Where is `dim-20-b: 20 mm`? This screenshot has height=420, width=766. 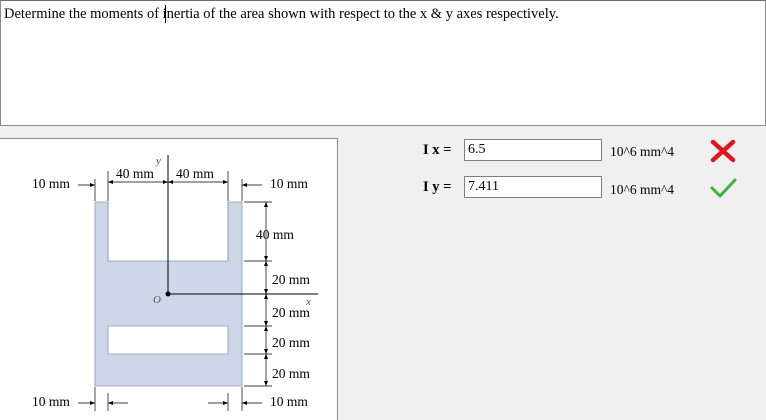
dim-20-b: 20 mm is located at coordinates (291, 312).